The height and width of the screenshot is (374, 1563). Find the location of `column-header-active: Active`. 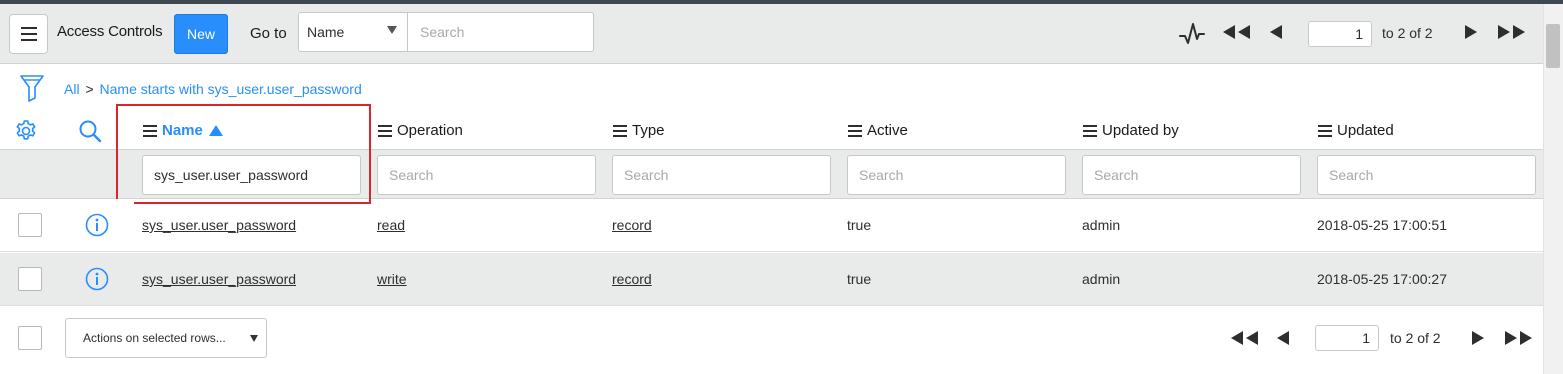

column-header-active: Active is located at coordinates (878, 130).